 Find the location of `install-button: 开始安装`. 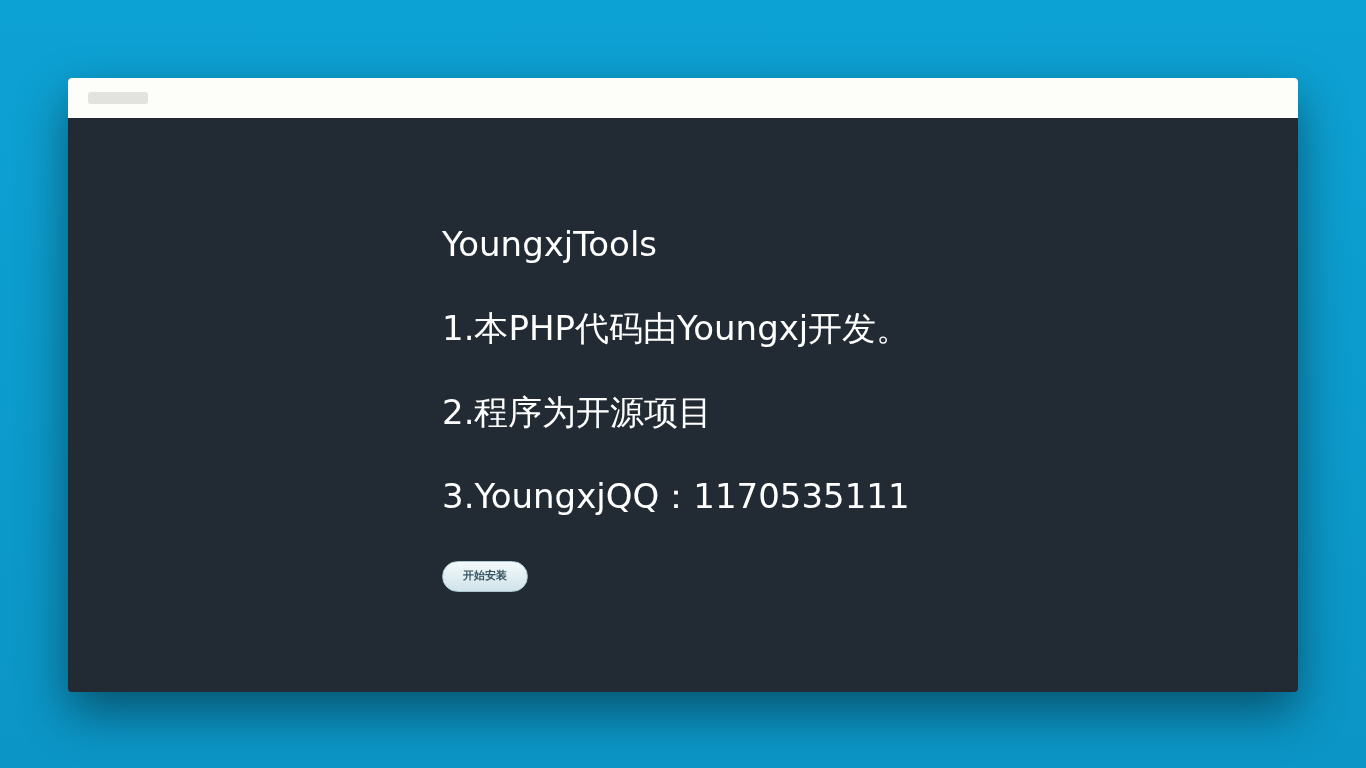

install-button: 开始安装 is located at coordinates (485, 576).